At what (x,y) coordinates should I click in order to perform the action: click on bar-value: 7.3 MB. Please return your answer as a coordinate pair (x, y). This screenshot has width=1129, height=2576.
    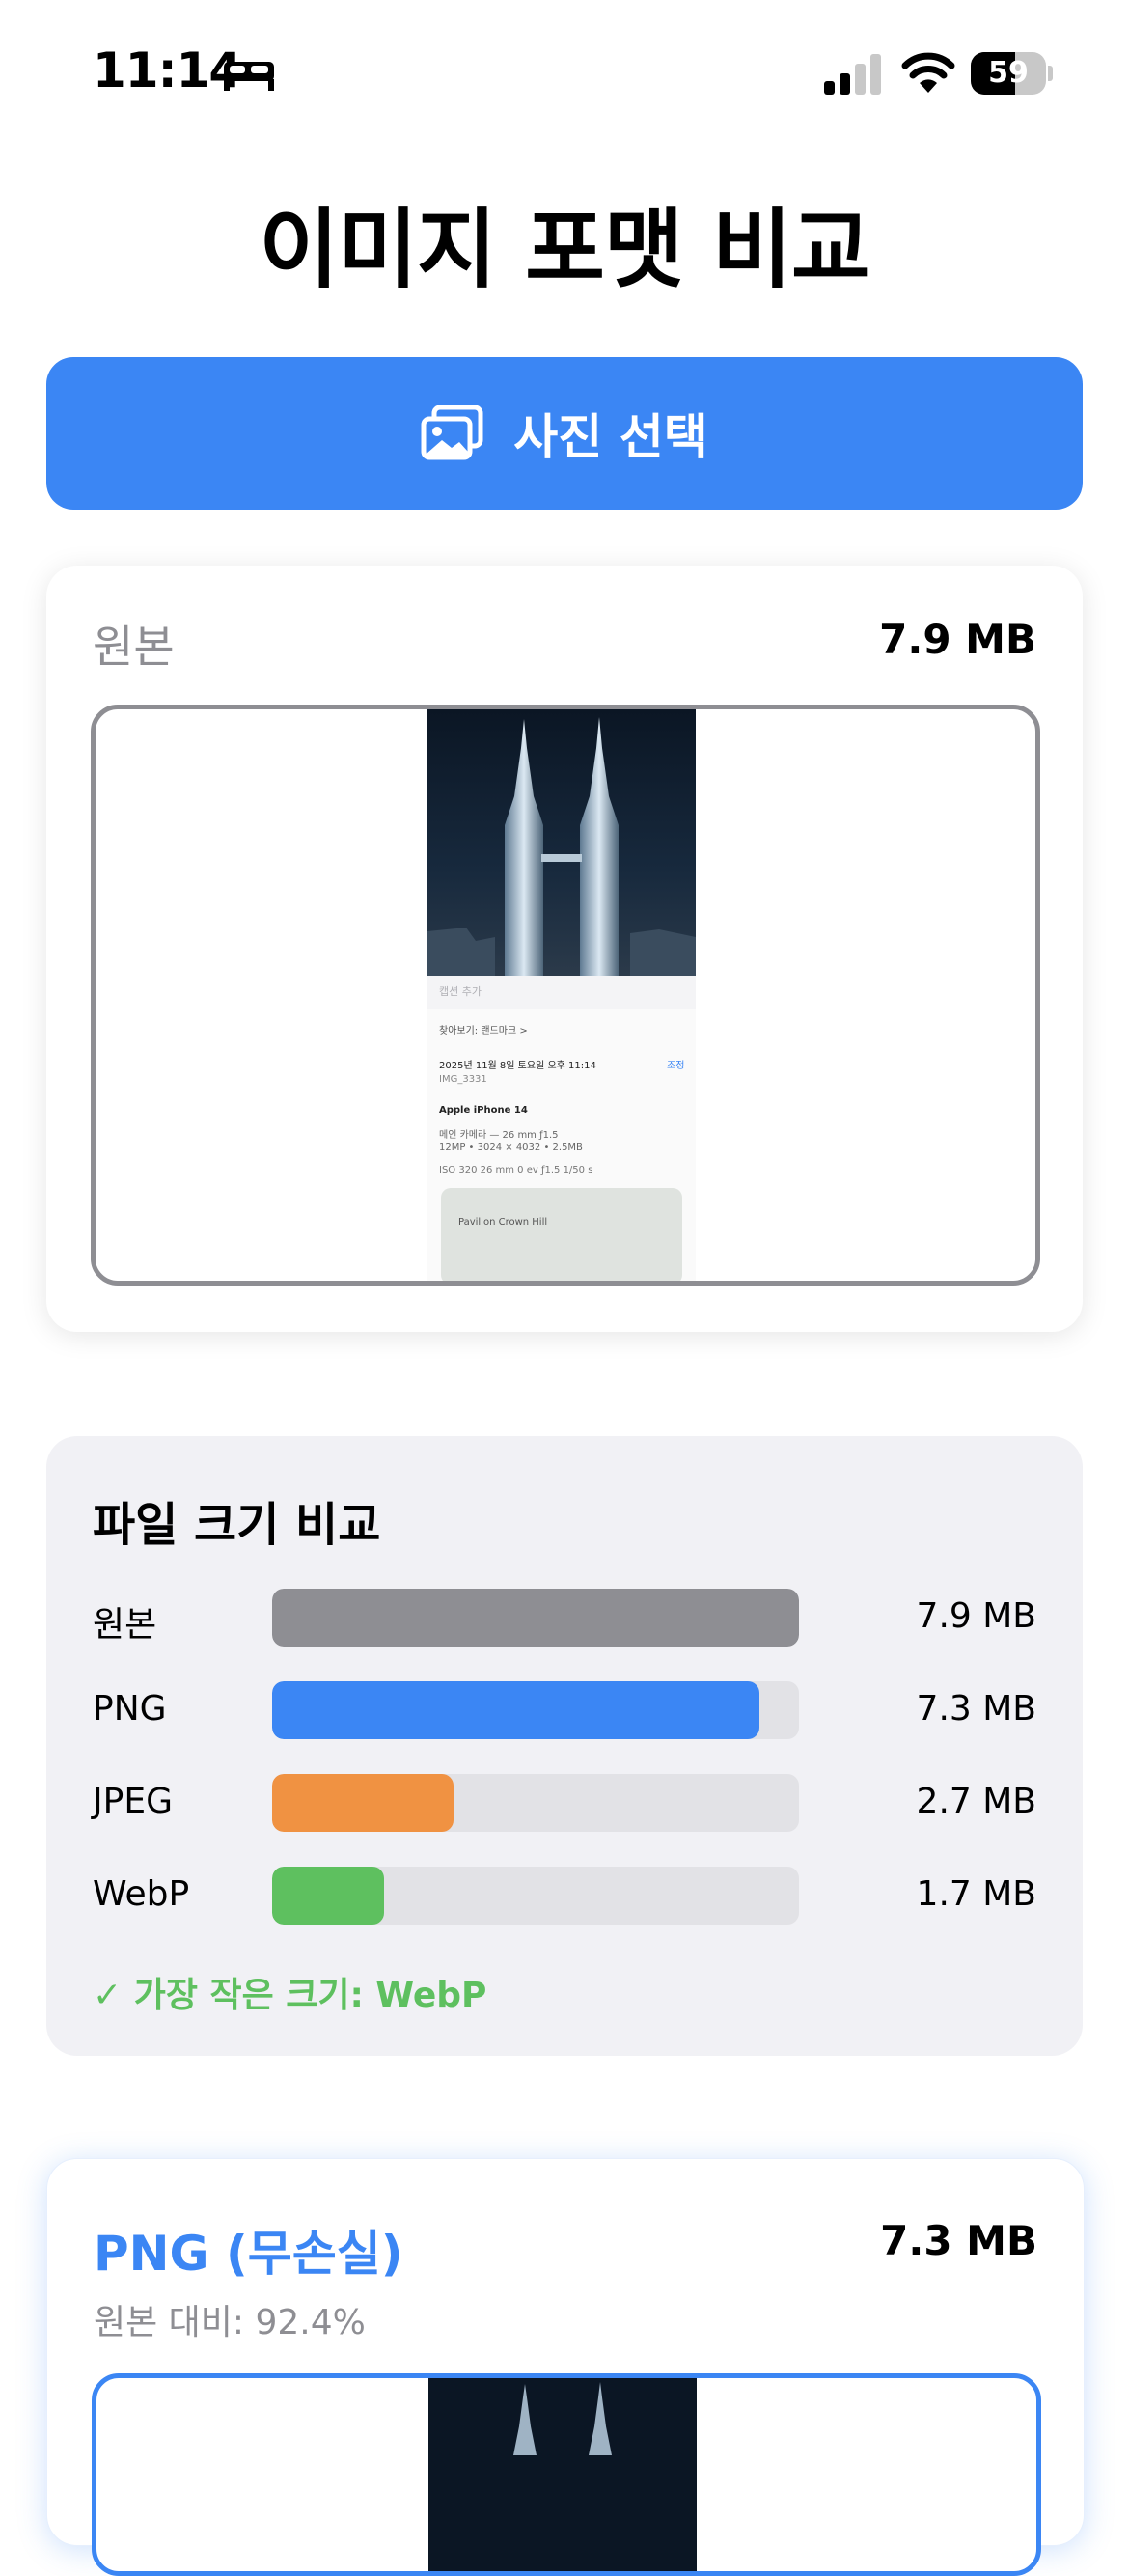
    Looking at the image, I should click on (976, 1709).